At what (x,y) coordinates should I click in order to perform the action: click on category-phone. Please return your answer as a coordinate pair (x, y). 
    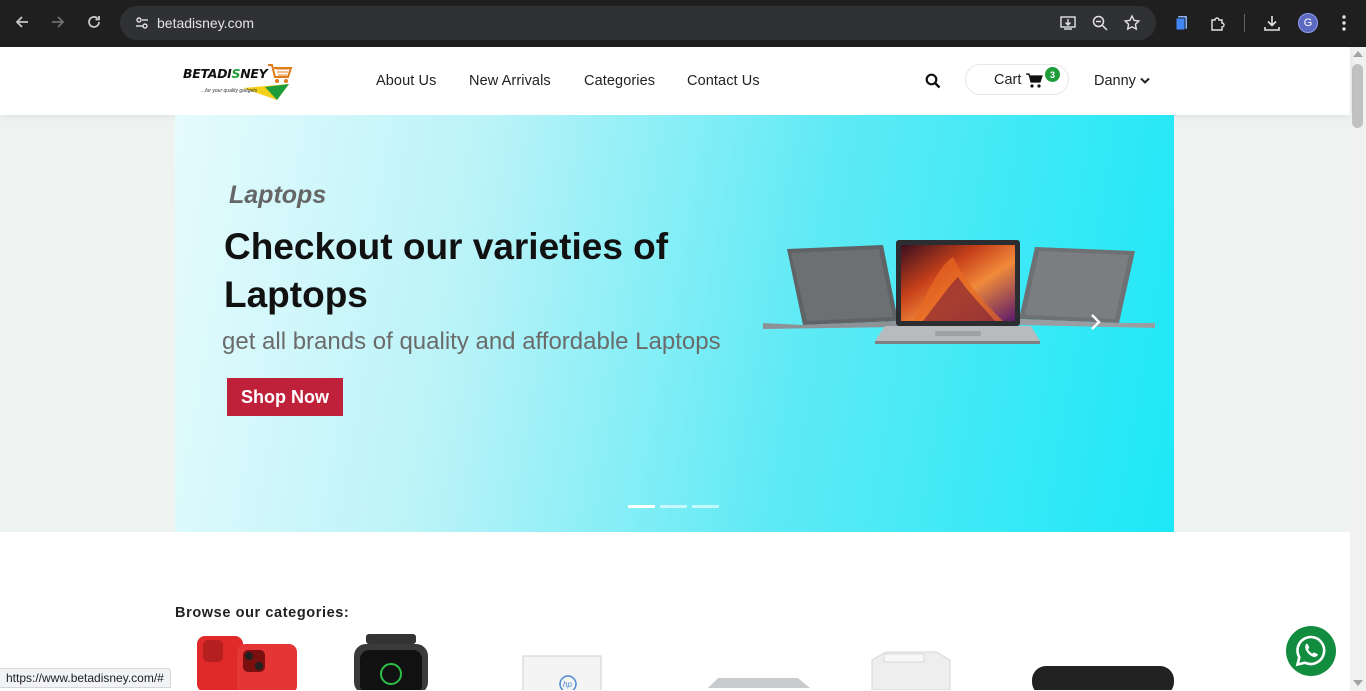
    Looking at the image, I should click on (247, 660).